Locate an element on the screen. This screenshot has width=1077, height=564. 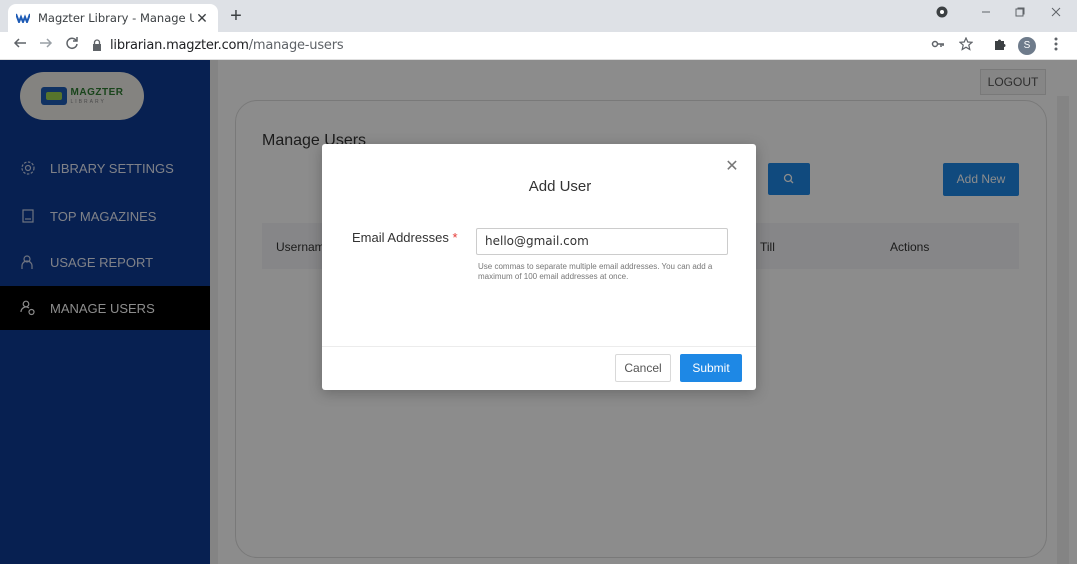
tab-close-icon: ✕ is located at coordinates (202, 18).